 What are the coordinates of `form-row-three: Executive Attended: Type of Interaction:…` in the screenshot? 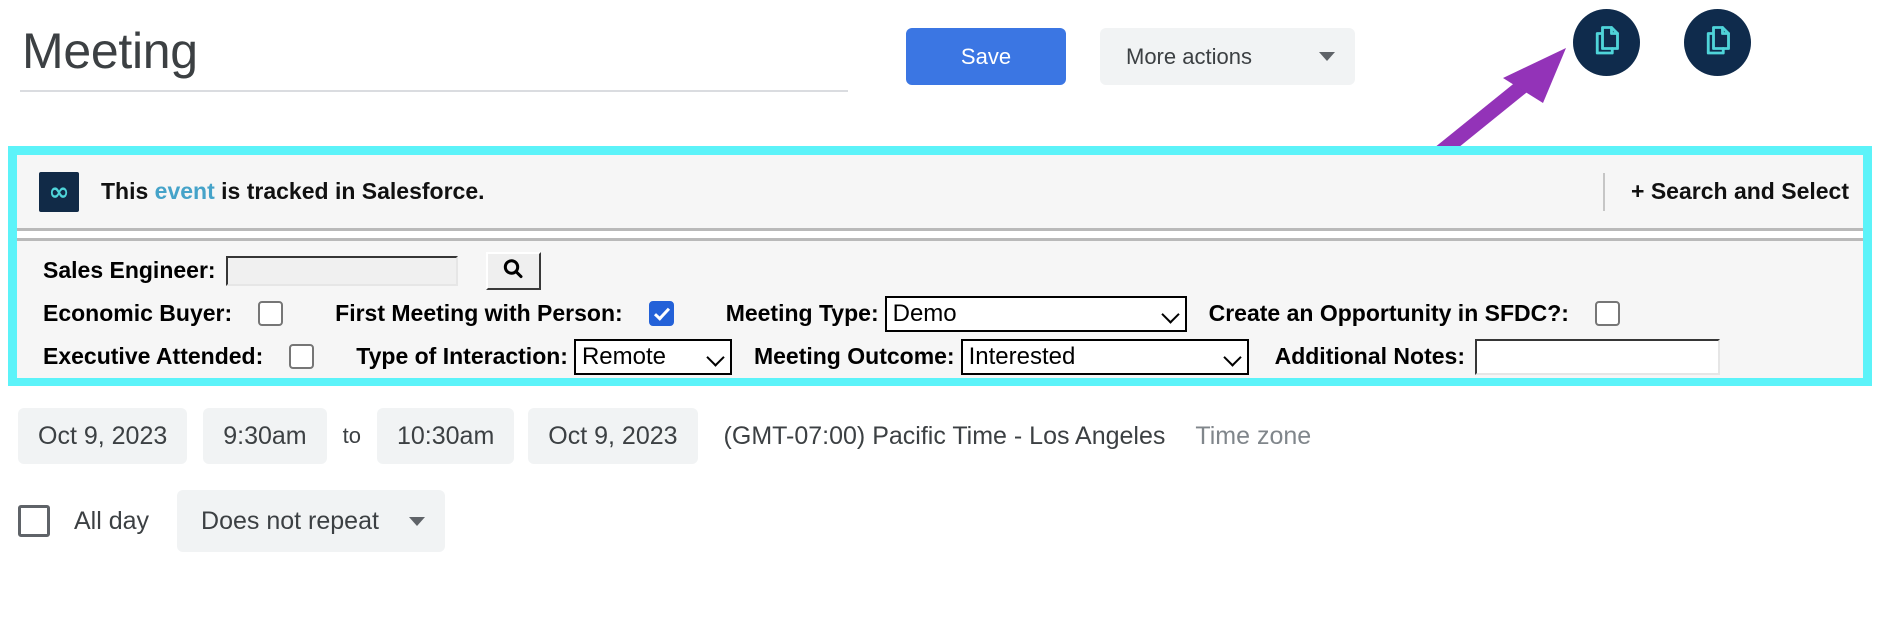 It's located at (940, 356).